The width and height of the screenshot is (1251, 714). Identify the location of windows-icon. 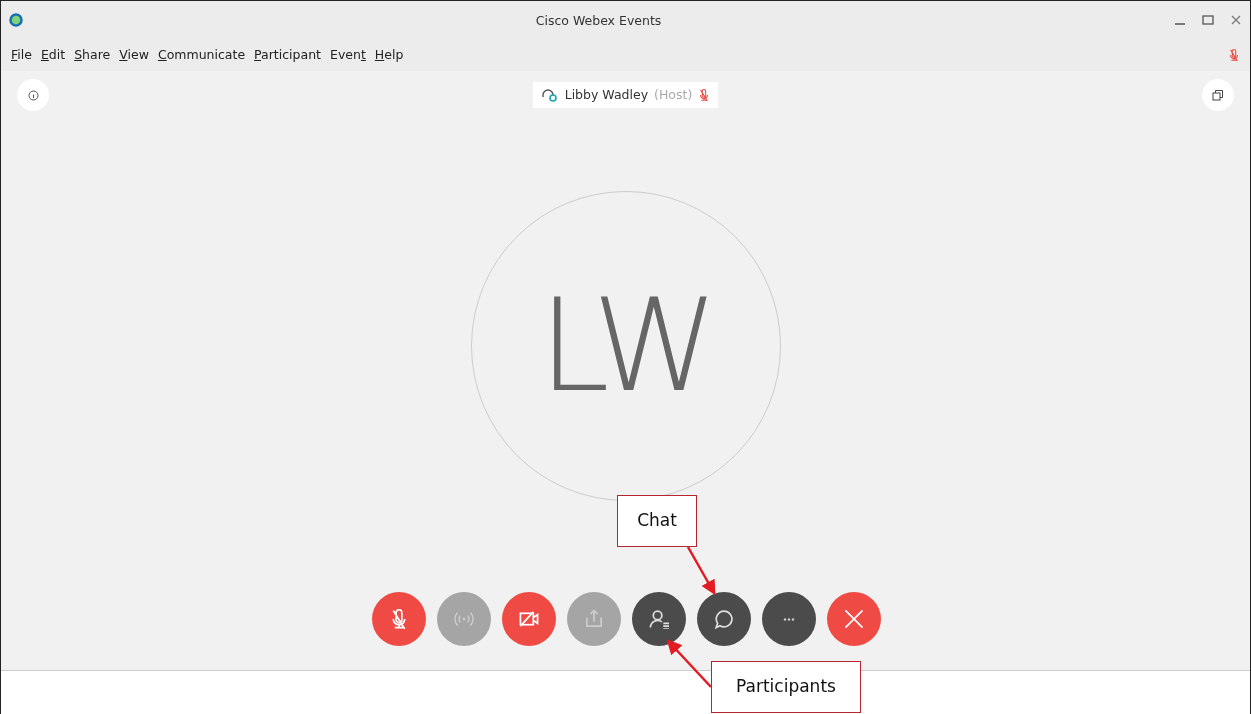
(1218, 95).